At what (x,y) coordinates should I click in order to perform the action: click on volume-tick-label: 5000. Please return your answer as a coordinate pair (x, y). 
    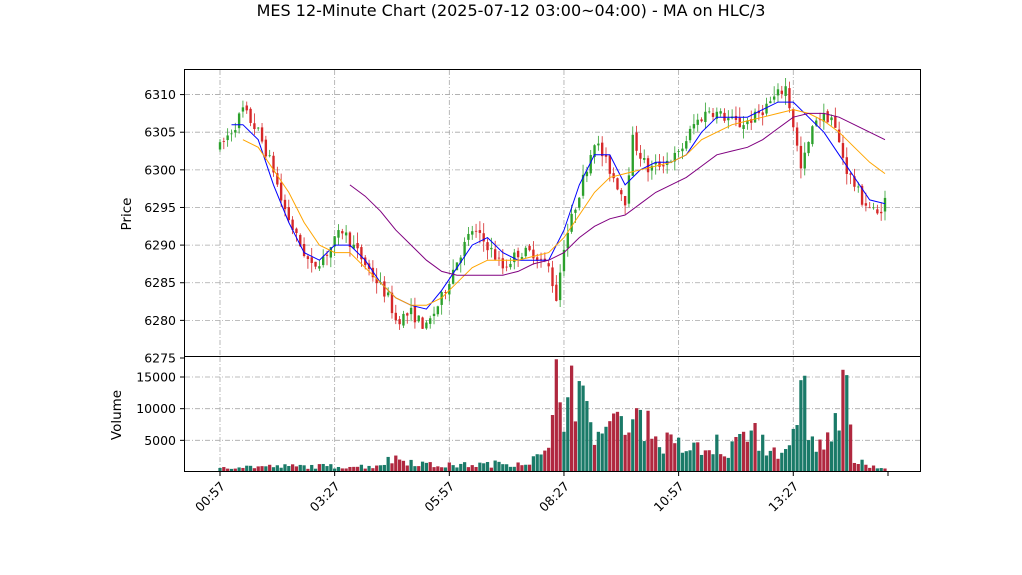
    Looking at the image, I should click on (160, 440).